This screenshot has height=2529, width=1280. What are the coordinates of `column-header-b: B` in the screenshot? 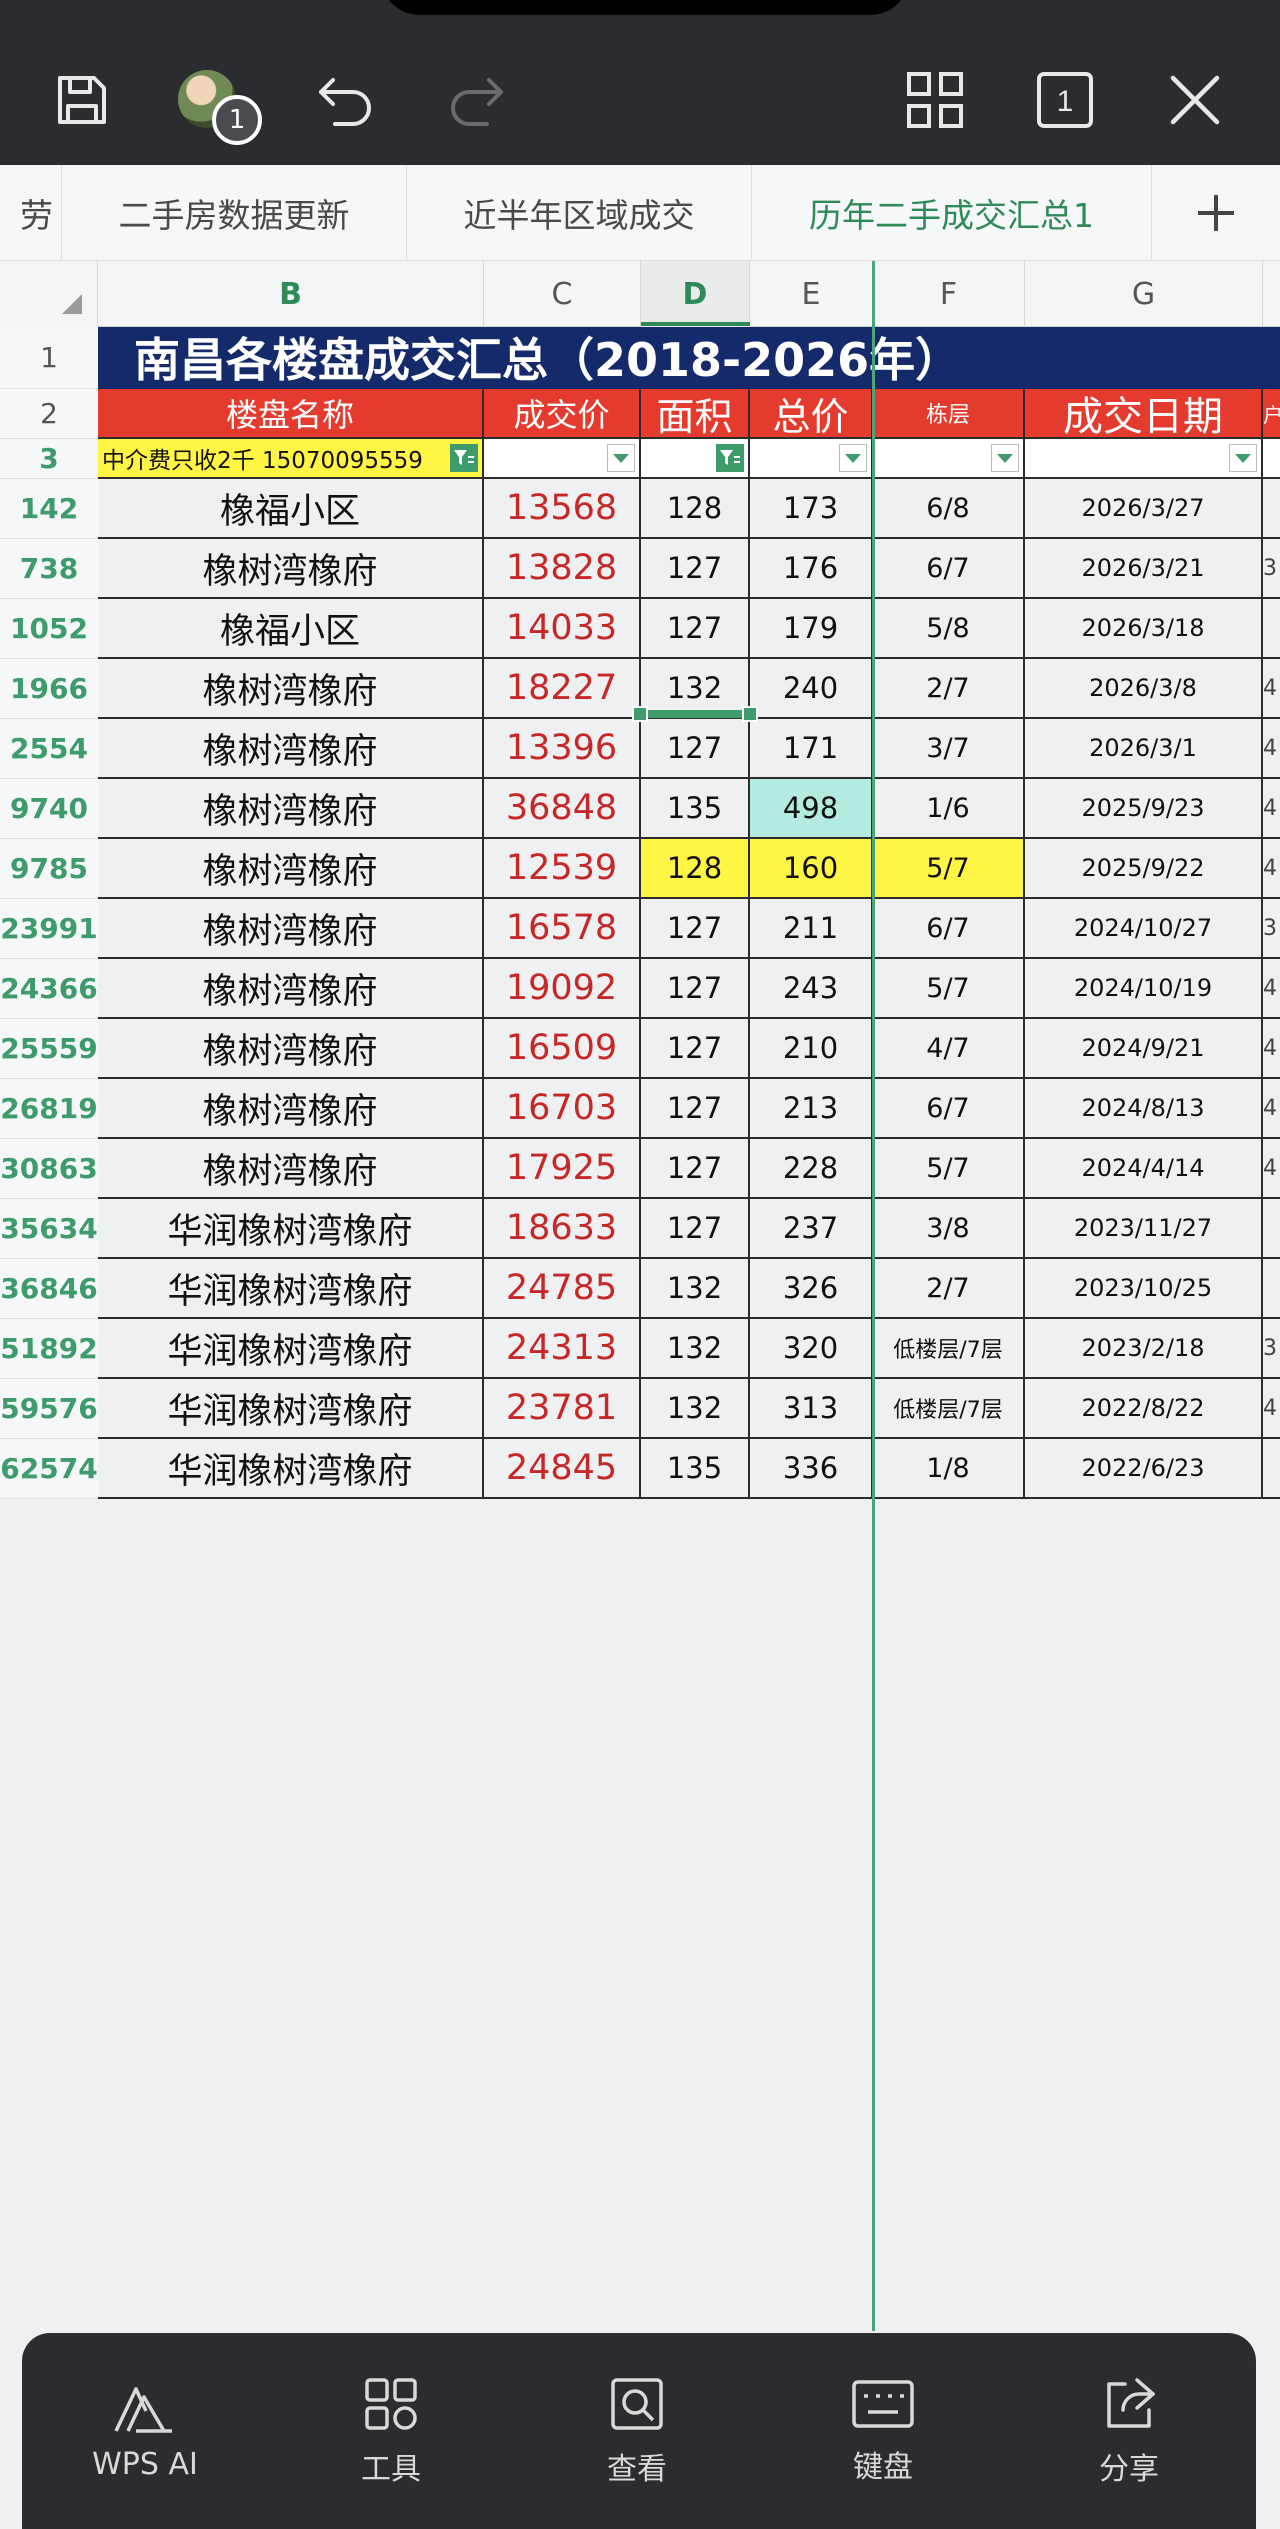 It's located at (291, 294).